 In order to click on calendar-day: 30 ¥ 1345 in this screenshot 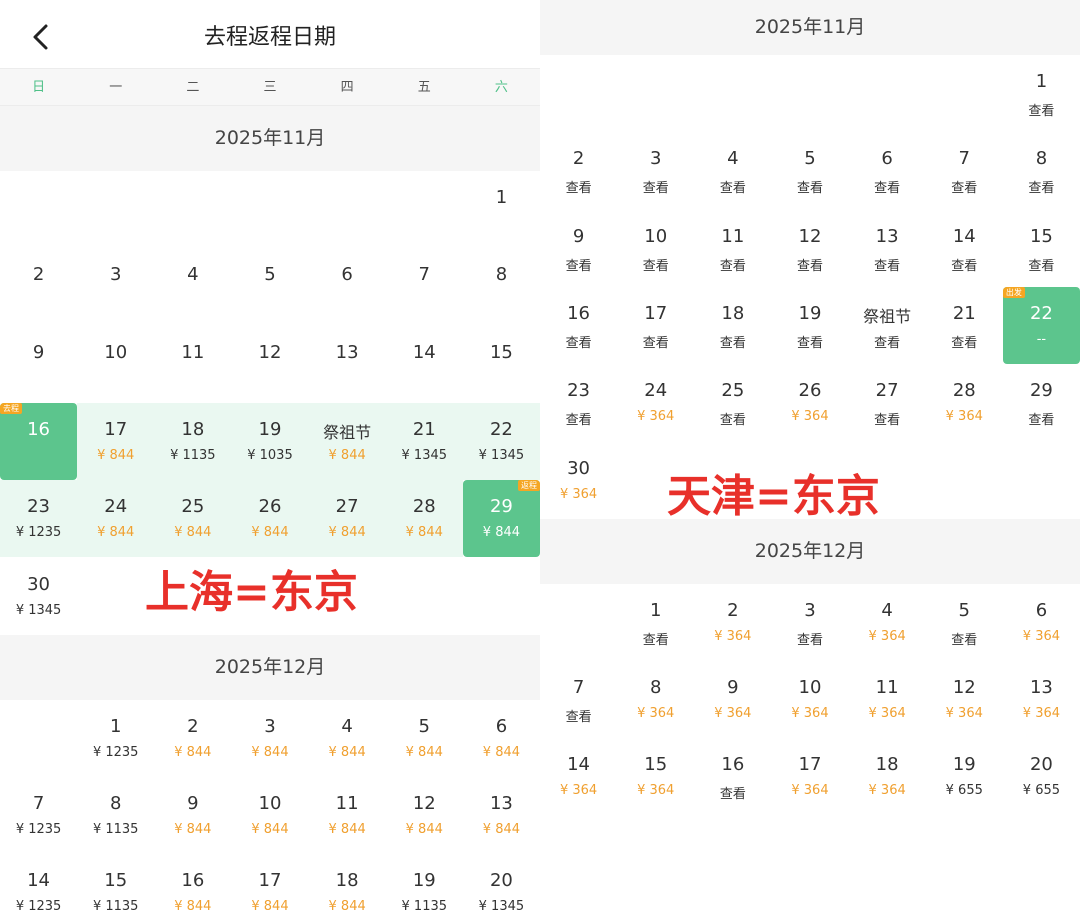, I will do `click(38, 596)`.